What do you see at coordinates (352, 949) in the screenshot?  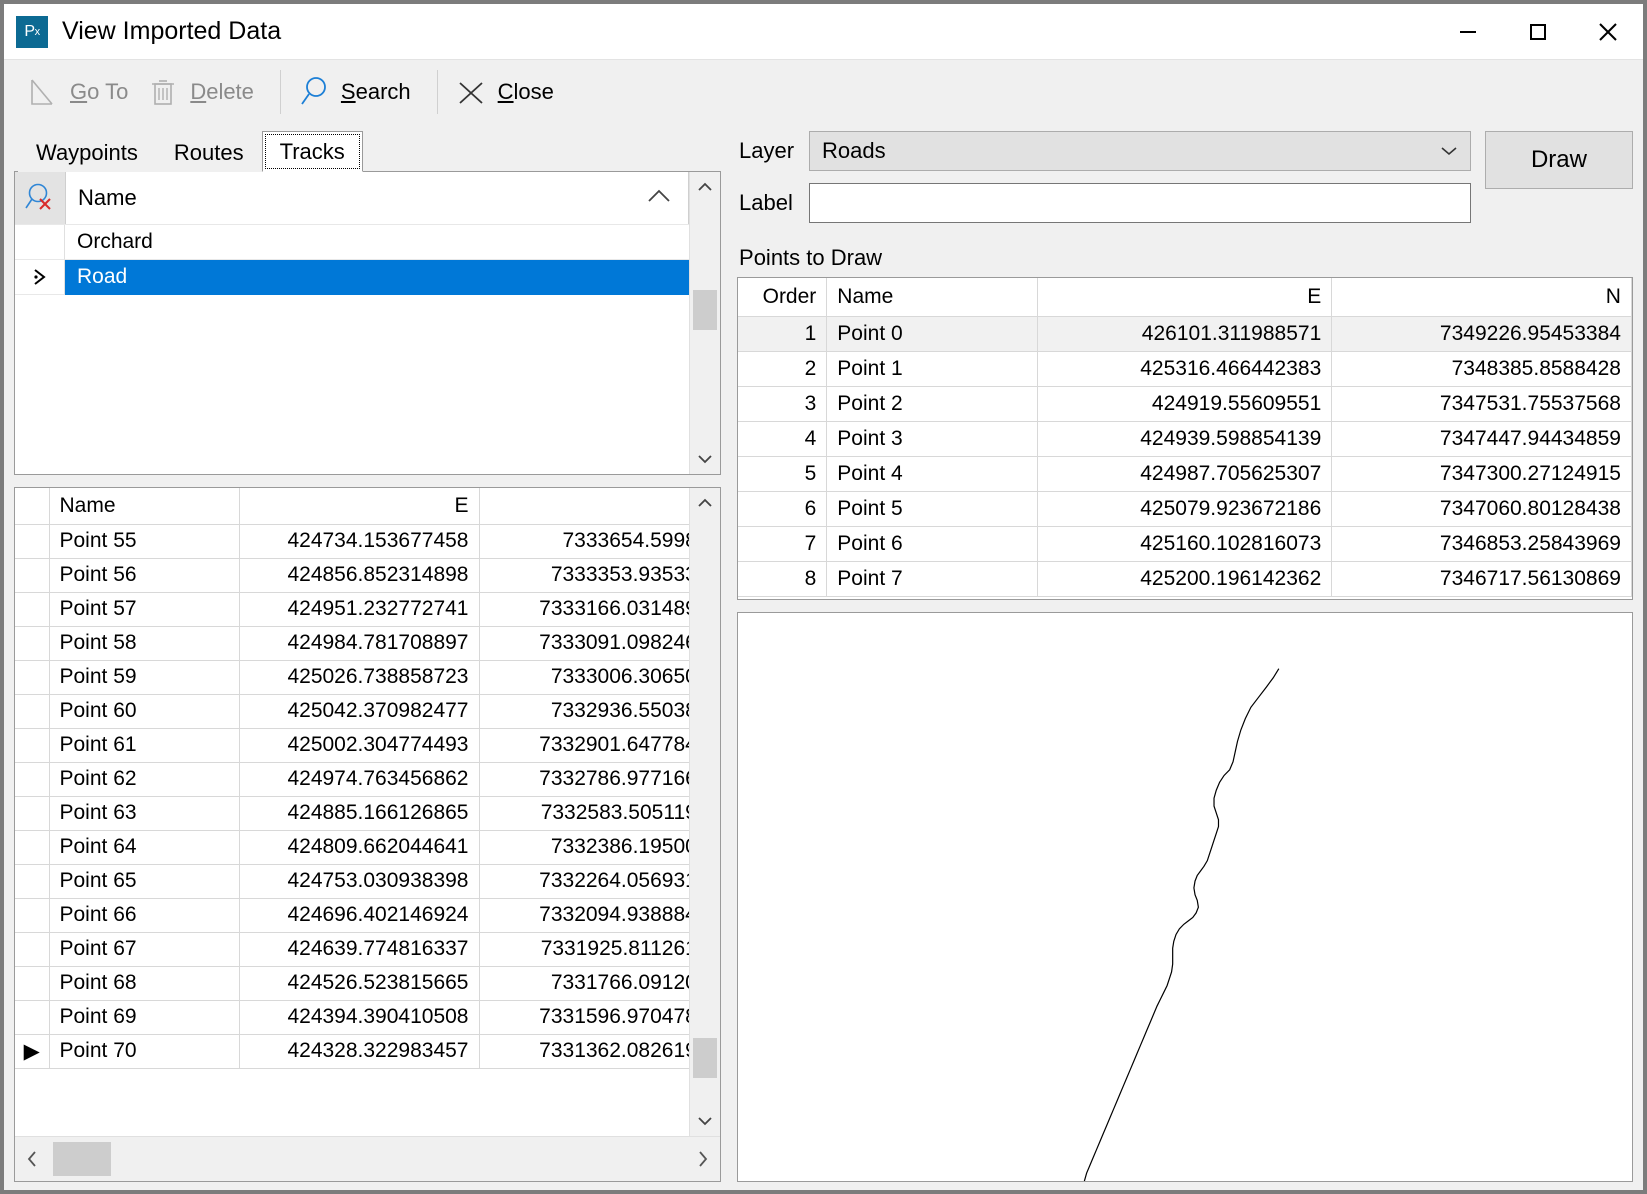 I see `table-row: Point 67424639.7748163377331925.8112612` at bounding box center [352, 949].